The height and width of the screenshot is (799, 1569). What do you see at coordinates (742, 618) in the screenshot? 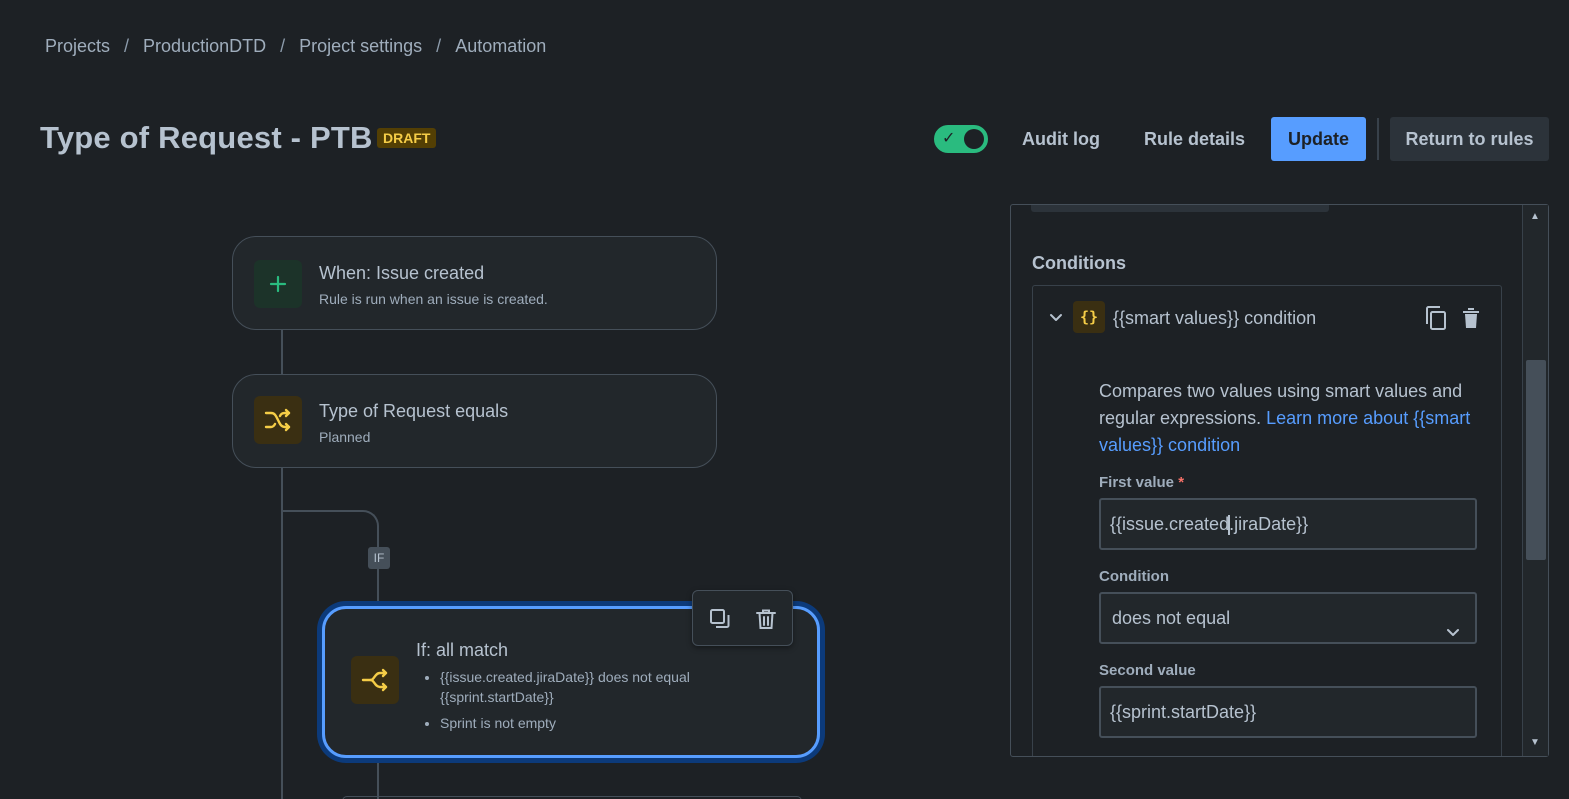
I see `node-toolbar` at bounding box center [742, 618].